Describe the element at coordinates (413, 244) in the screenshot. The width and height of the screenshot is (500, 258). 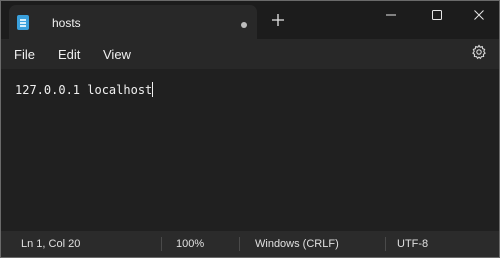
I see `encoding: UTF-8` at that location.